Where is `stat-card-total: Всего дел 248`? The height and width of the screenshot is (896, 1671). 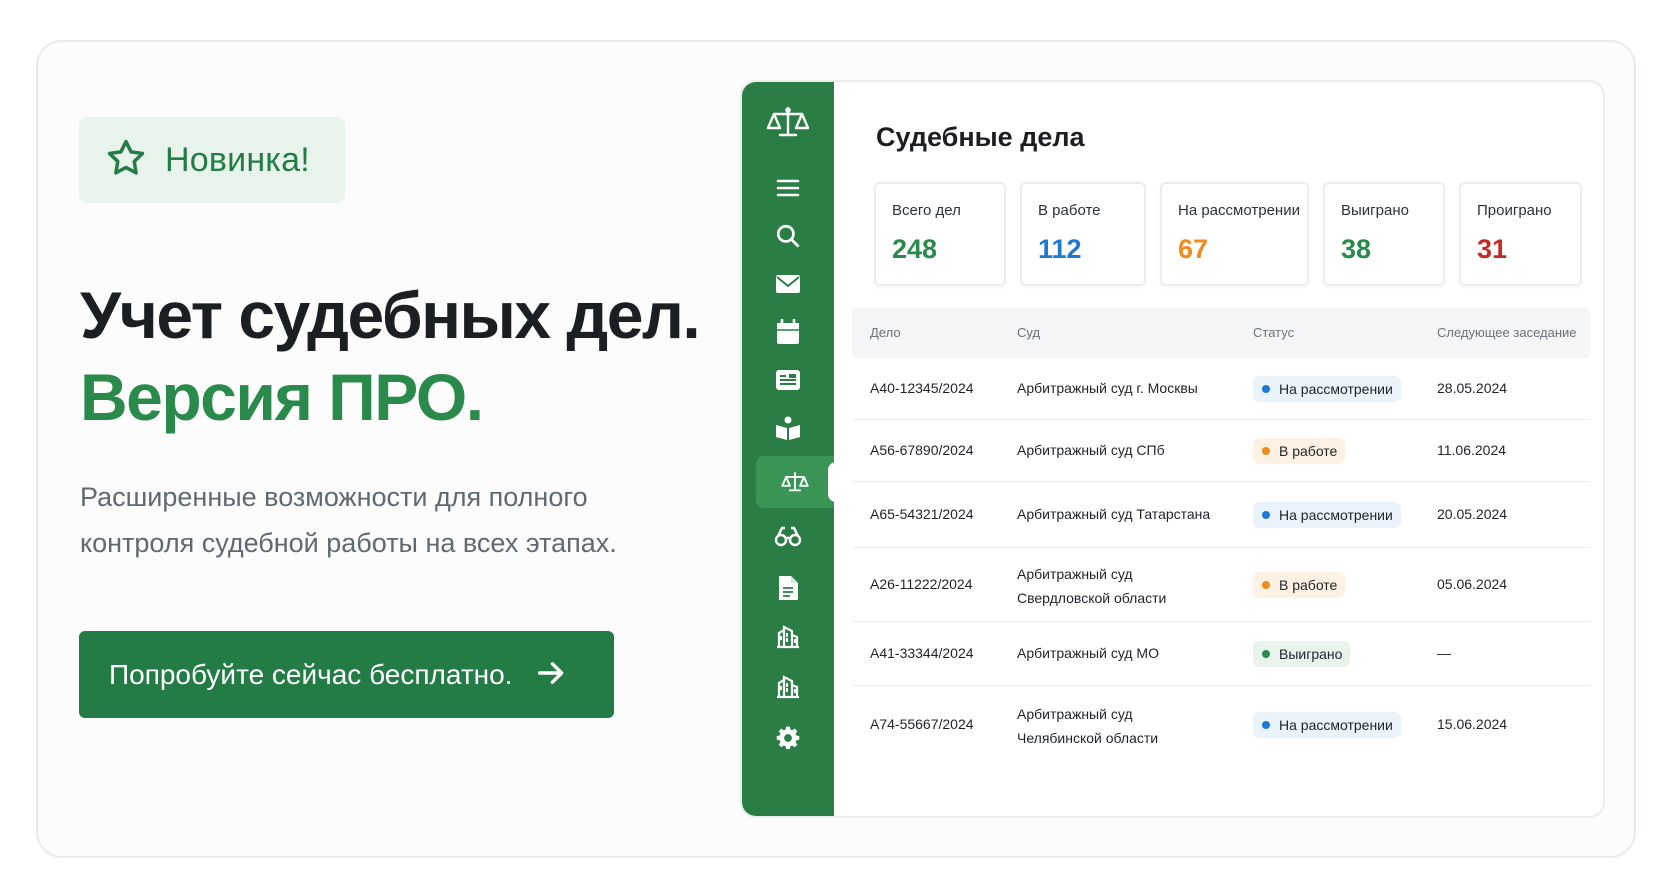 stat-card-total: Всего дел 248 is located at coordinates (940, 234).